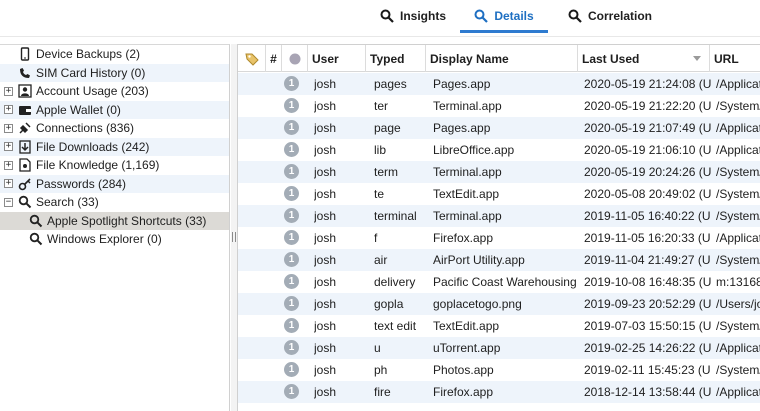  I want to click on user-account-icon, so click(25, 91).